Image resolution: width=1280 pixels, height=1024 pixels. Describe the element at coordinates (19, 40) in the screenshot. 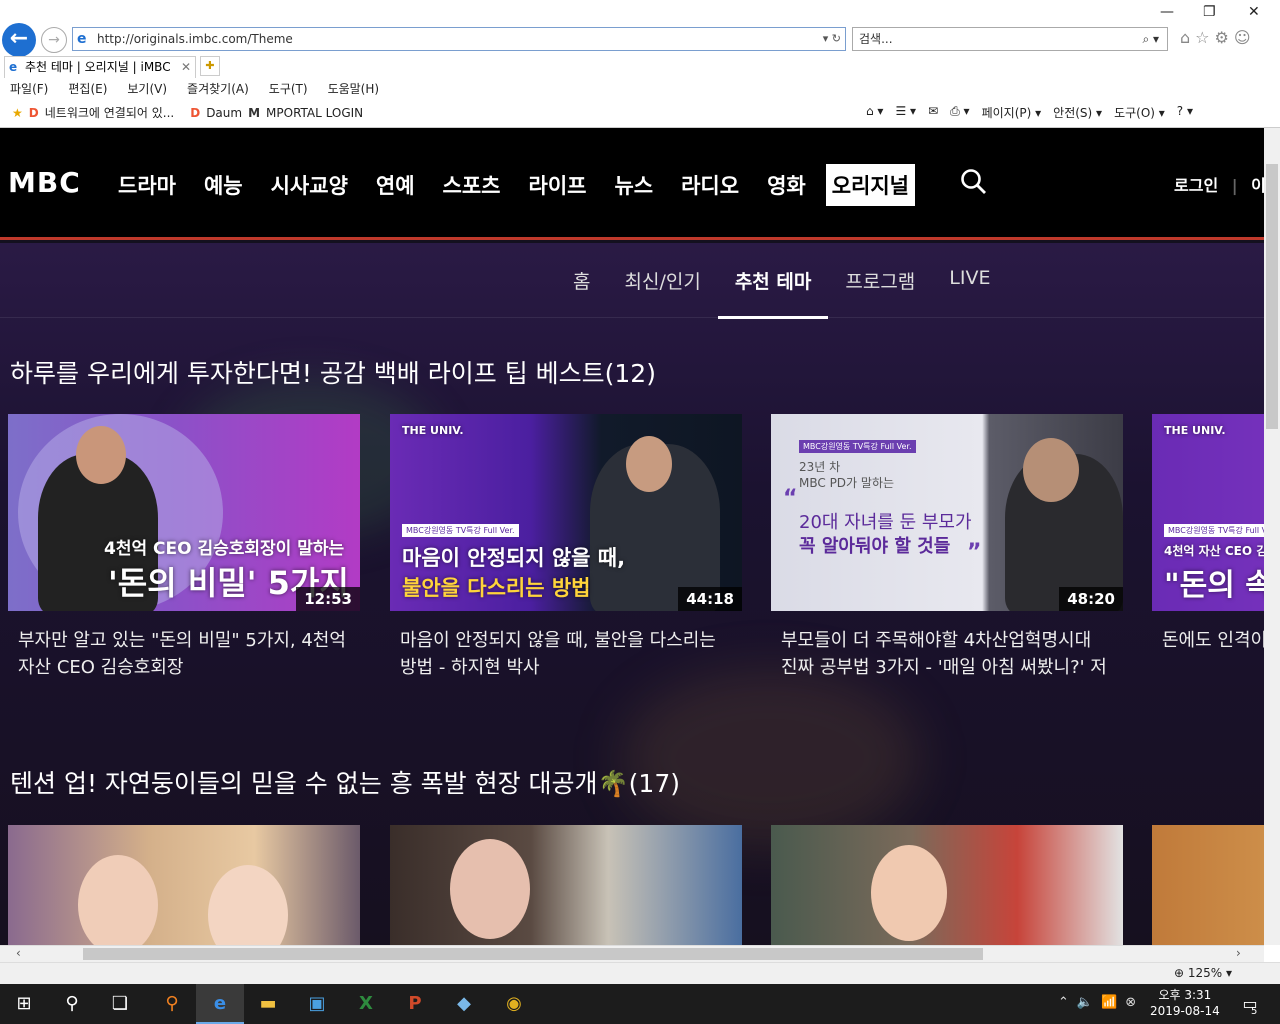

I see `back-button: ←` at that location.